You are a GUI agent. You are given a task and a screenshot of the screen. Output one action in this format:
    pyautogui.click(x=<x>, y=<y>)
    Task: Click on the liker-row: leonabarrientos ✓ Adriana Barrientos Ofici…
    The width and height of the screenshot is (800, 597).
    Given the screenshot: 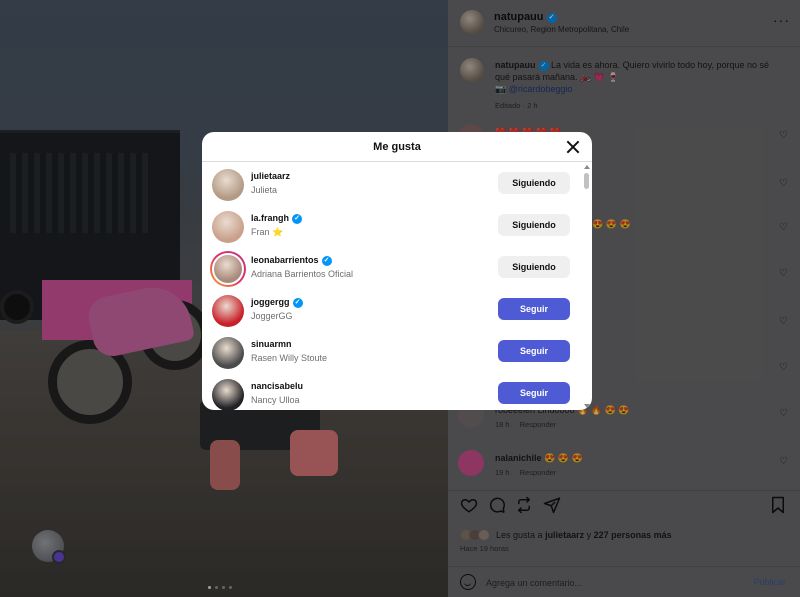 What is the action you would take?
    pyautogui.click(x=393, y=268)
    